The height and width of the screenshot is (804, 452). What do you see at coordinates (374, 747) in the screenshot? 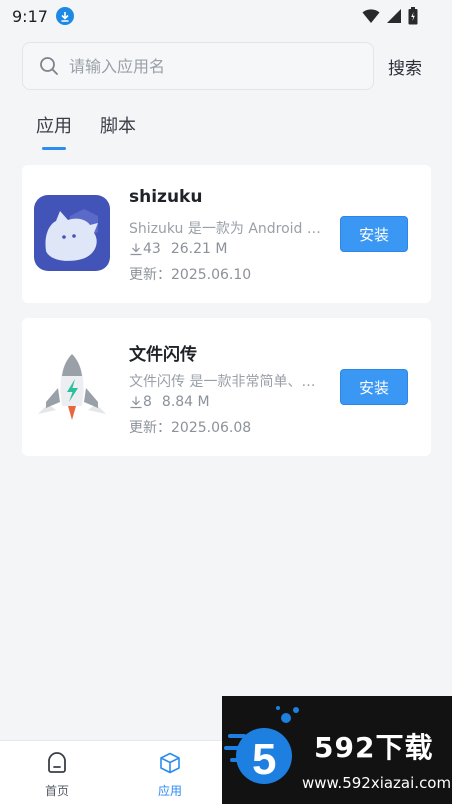
I see `watermark-title: 592下载` at bounding box center [374, 747].